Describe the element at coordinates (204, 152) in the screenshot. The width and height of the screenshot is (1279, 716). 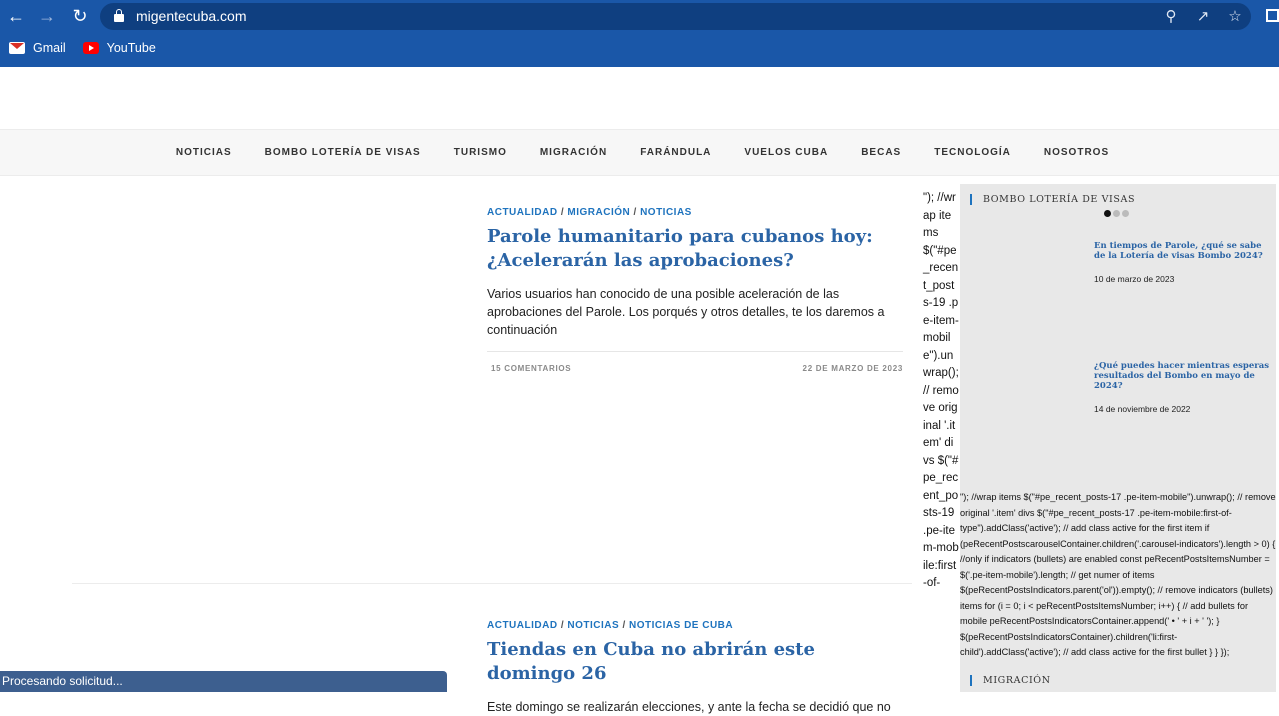
I see `nav-item-noticias: NOTICIAS` at that location.